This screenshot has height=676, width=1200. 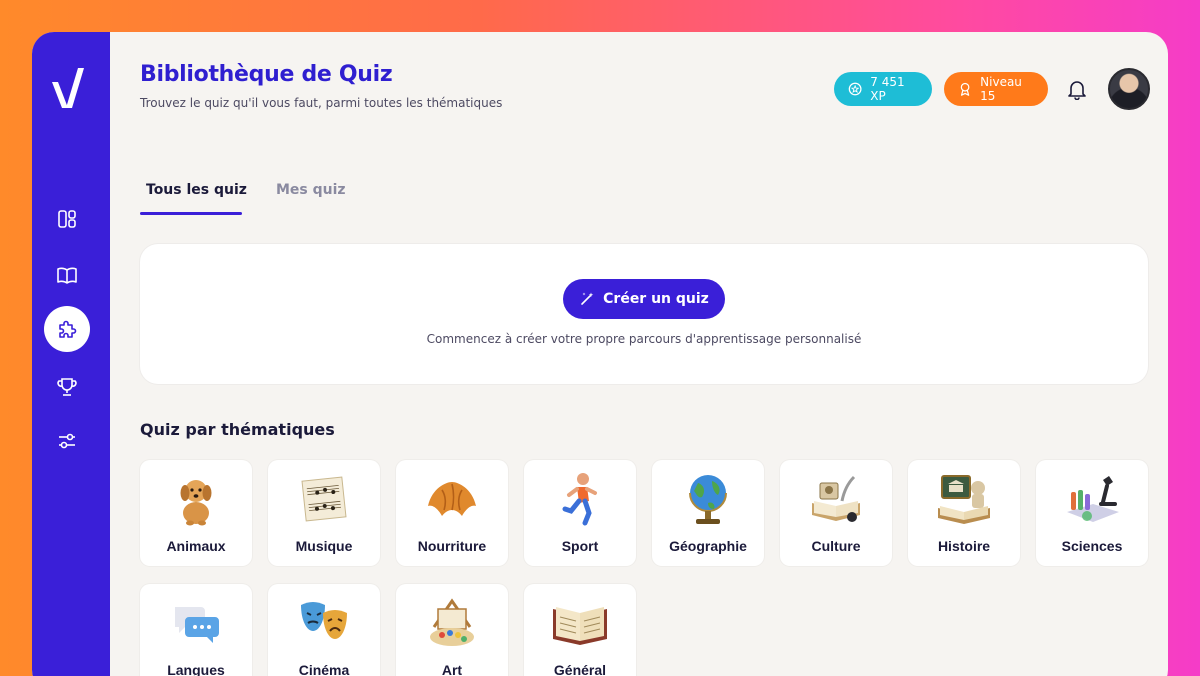 I want to click on sidebar, so click(x=71, y=354).